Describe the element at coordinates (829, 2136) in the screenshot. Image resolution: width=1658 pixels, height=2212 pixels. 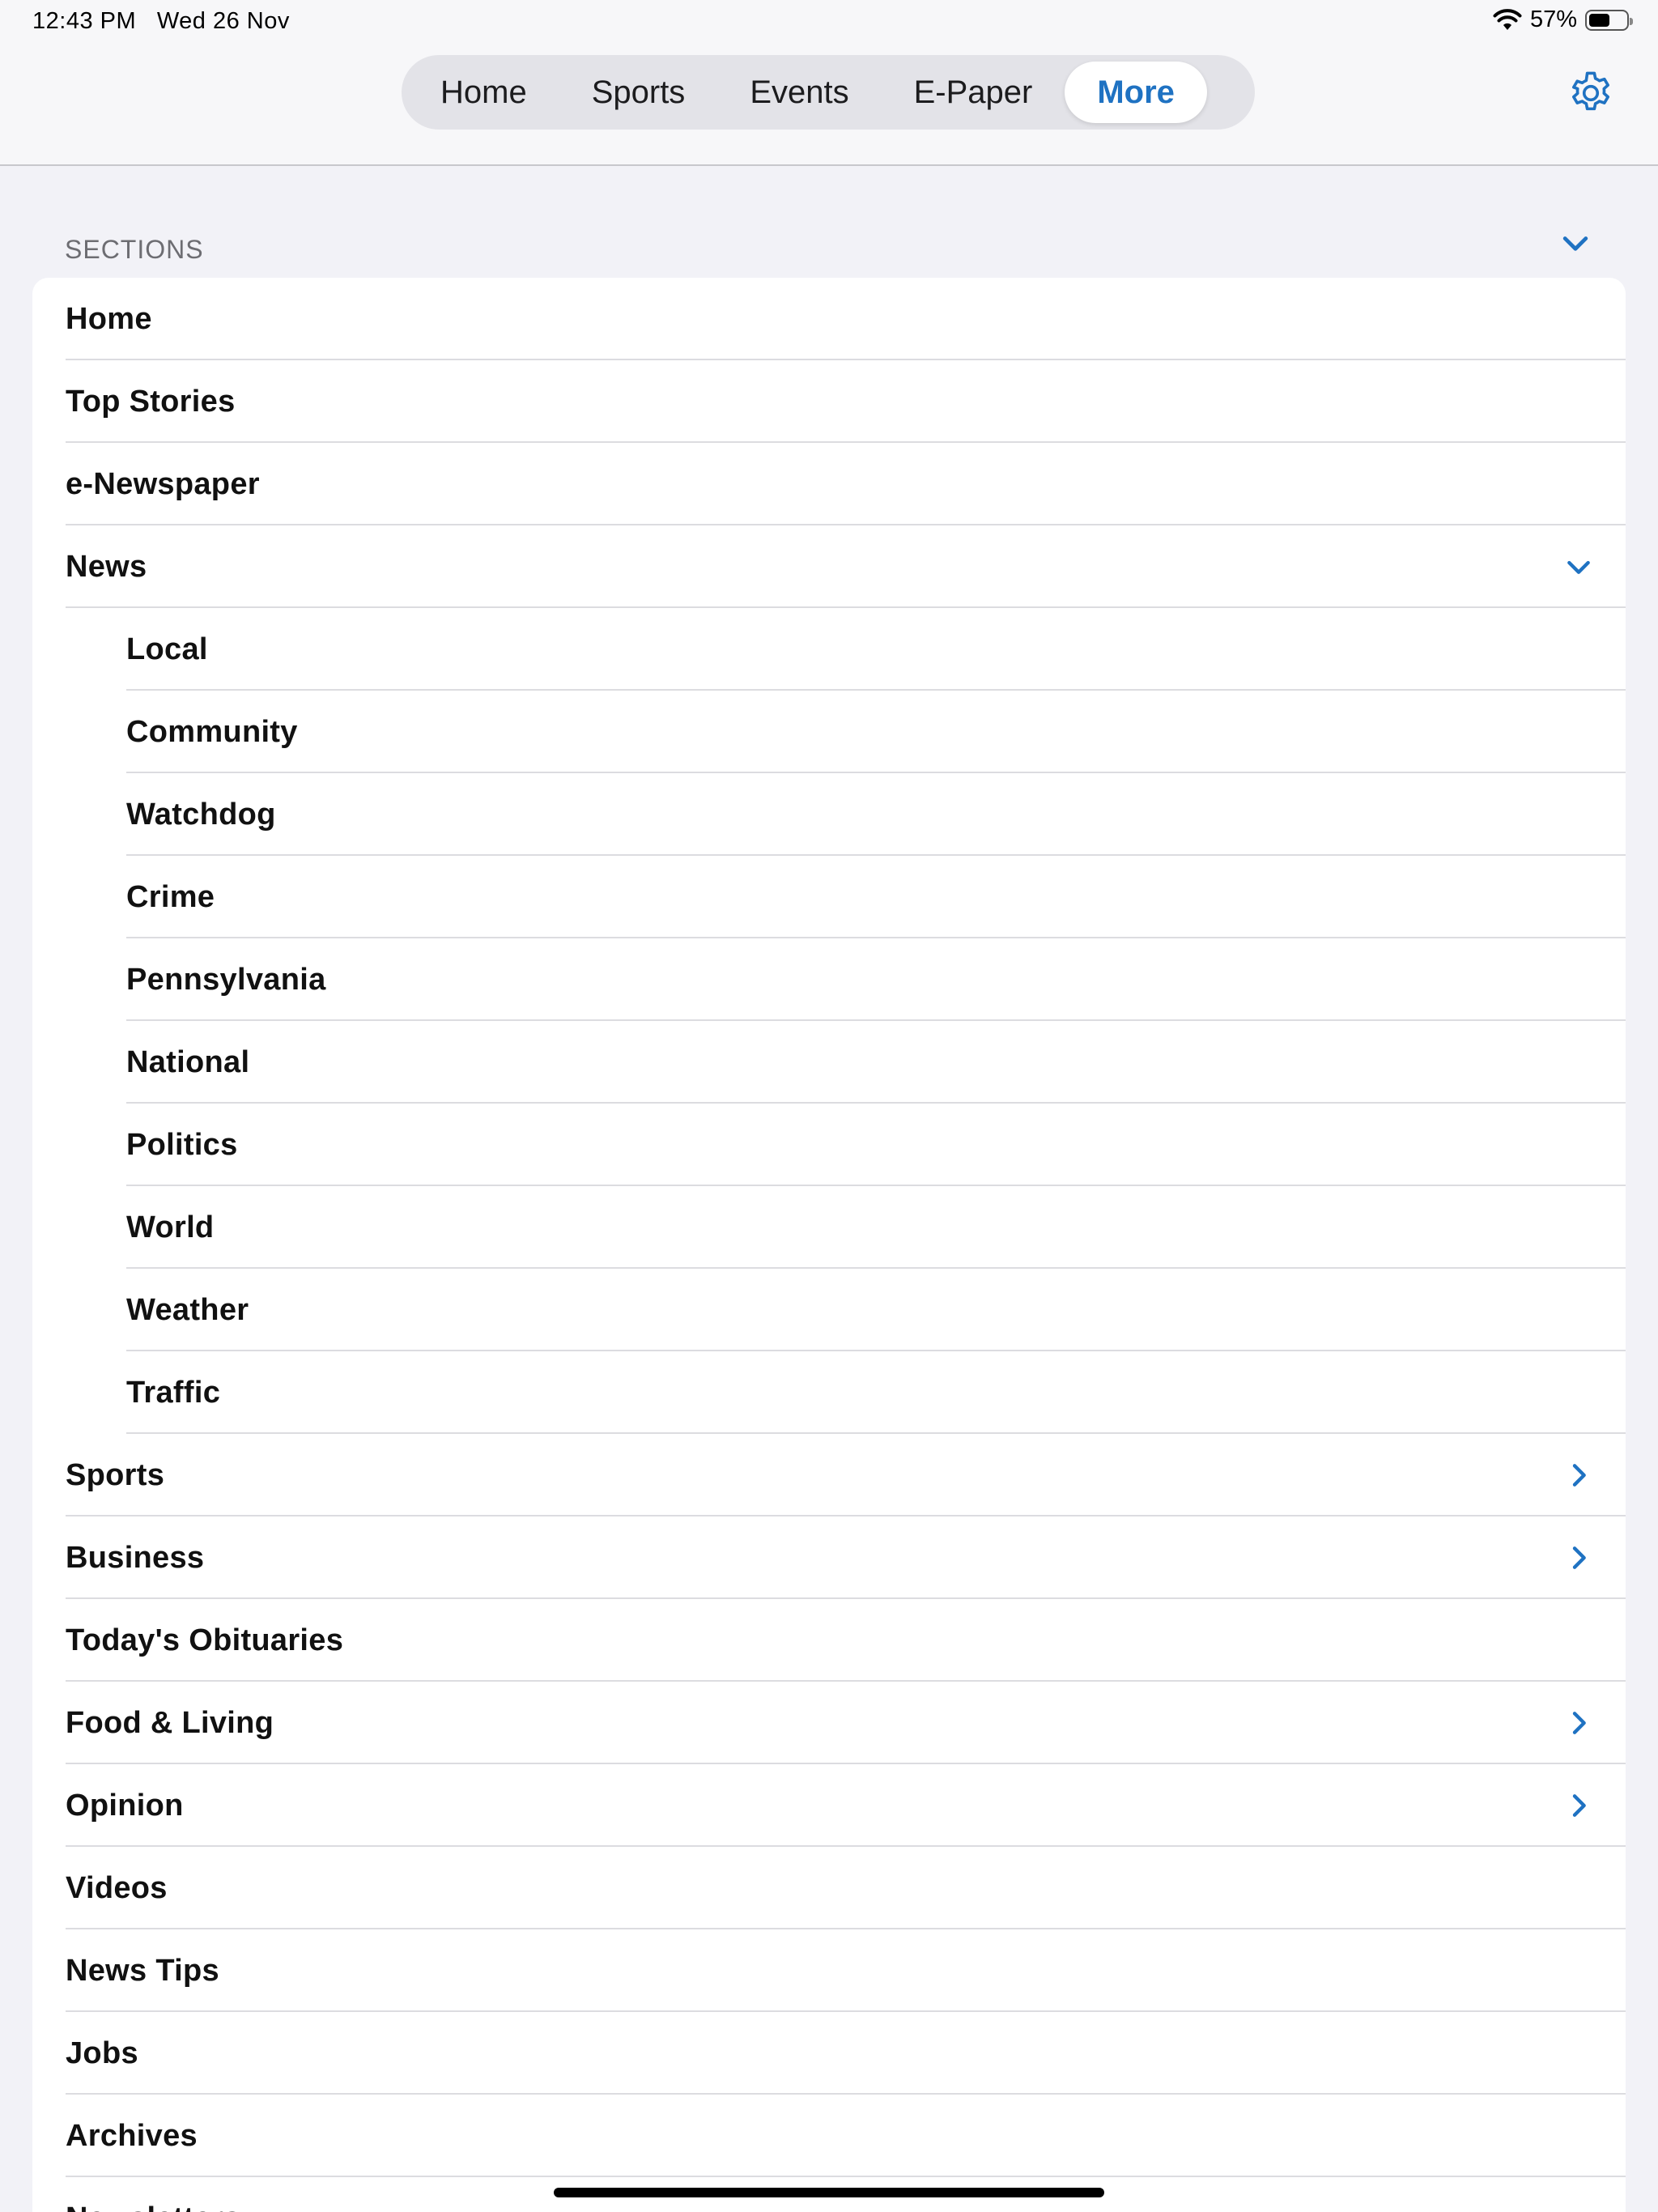
I see `sidebar-item-archives: Archives` at that location.